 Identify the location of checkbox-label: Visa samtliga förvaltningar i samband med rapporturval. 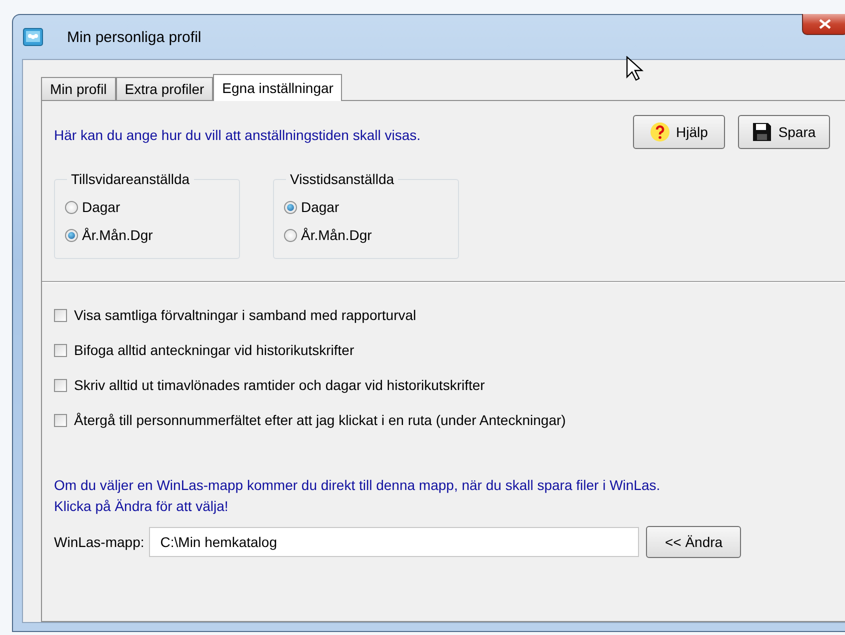
(245, 315).